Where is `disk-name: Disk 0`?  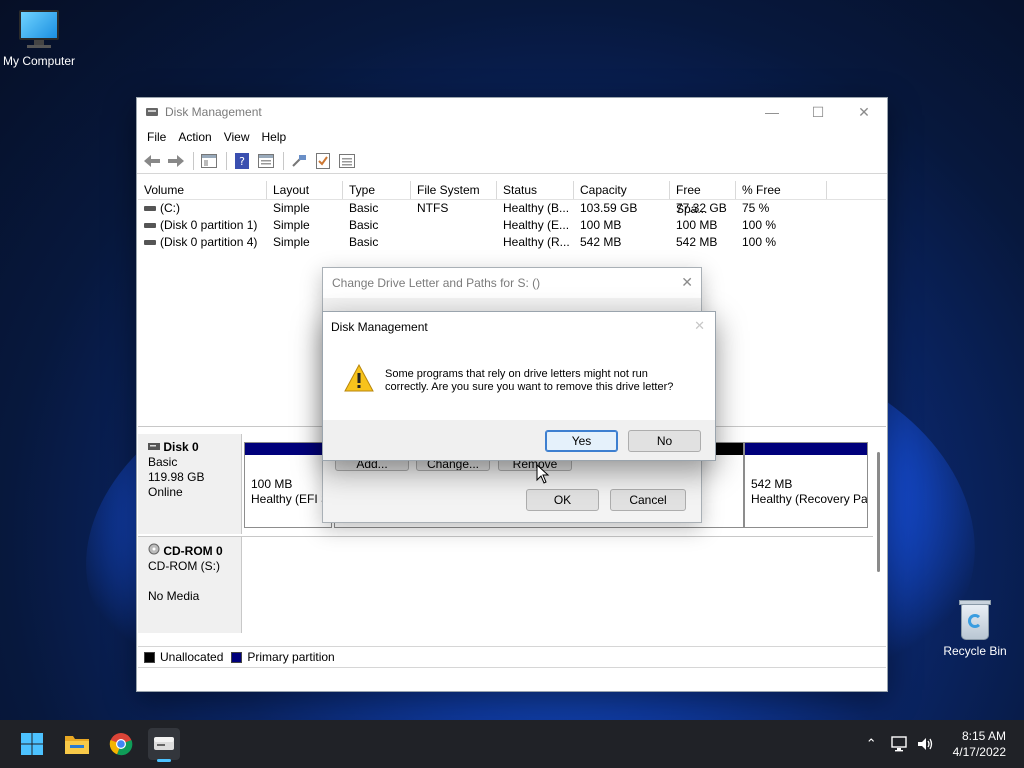
disk-name: Disk 0 is located at coordinates (181, 447).